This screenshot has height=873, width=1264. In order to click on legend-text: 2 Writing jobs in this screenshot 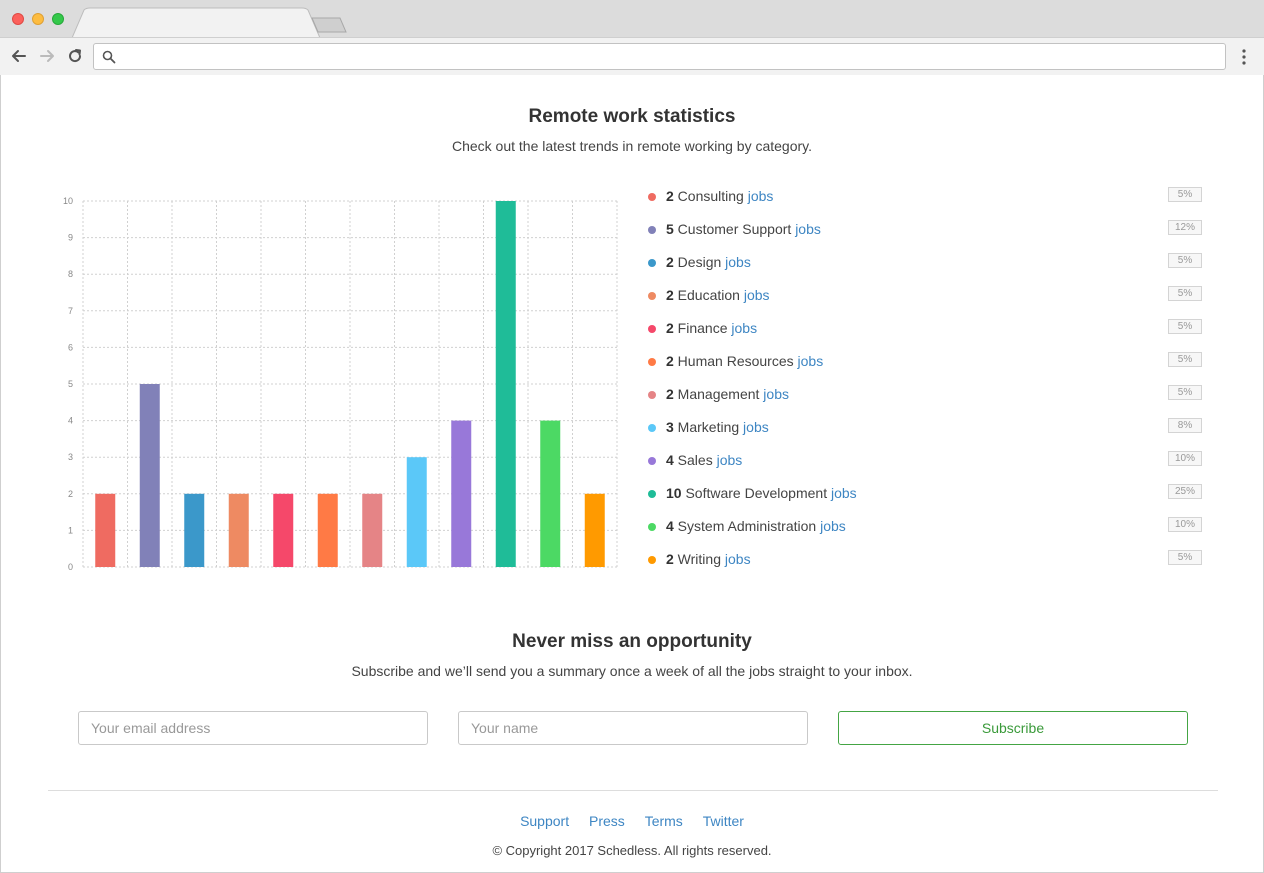, I will do `click(708, 559)`.